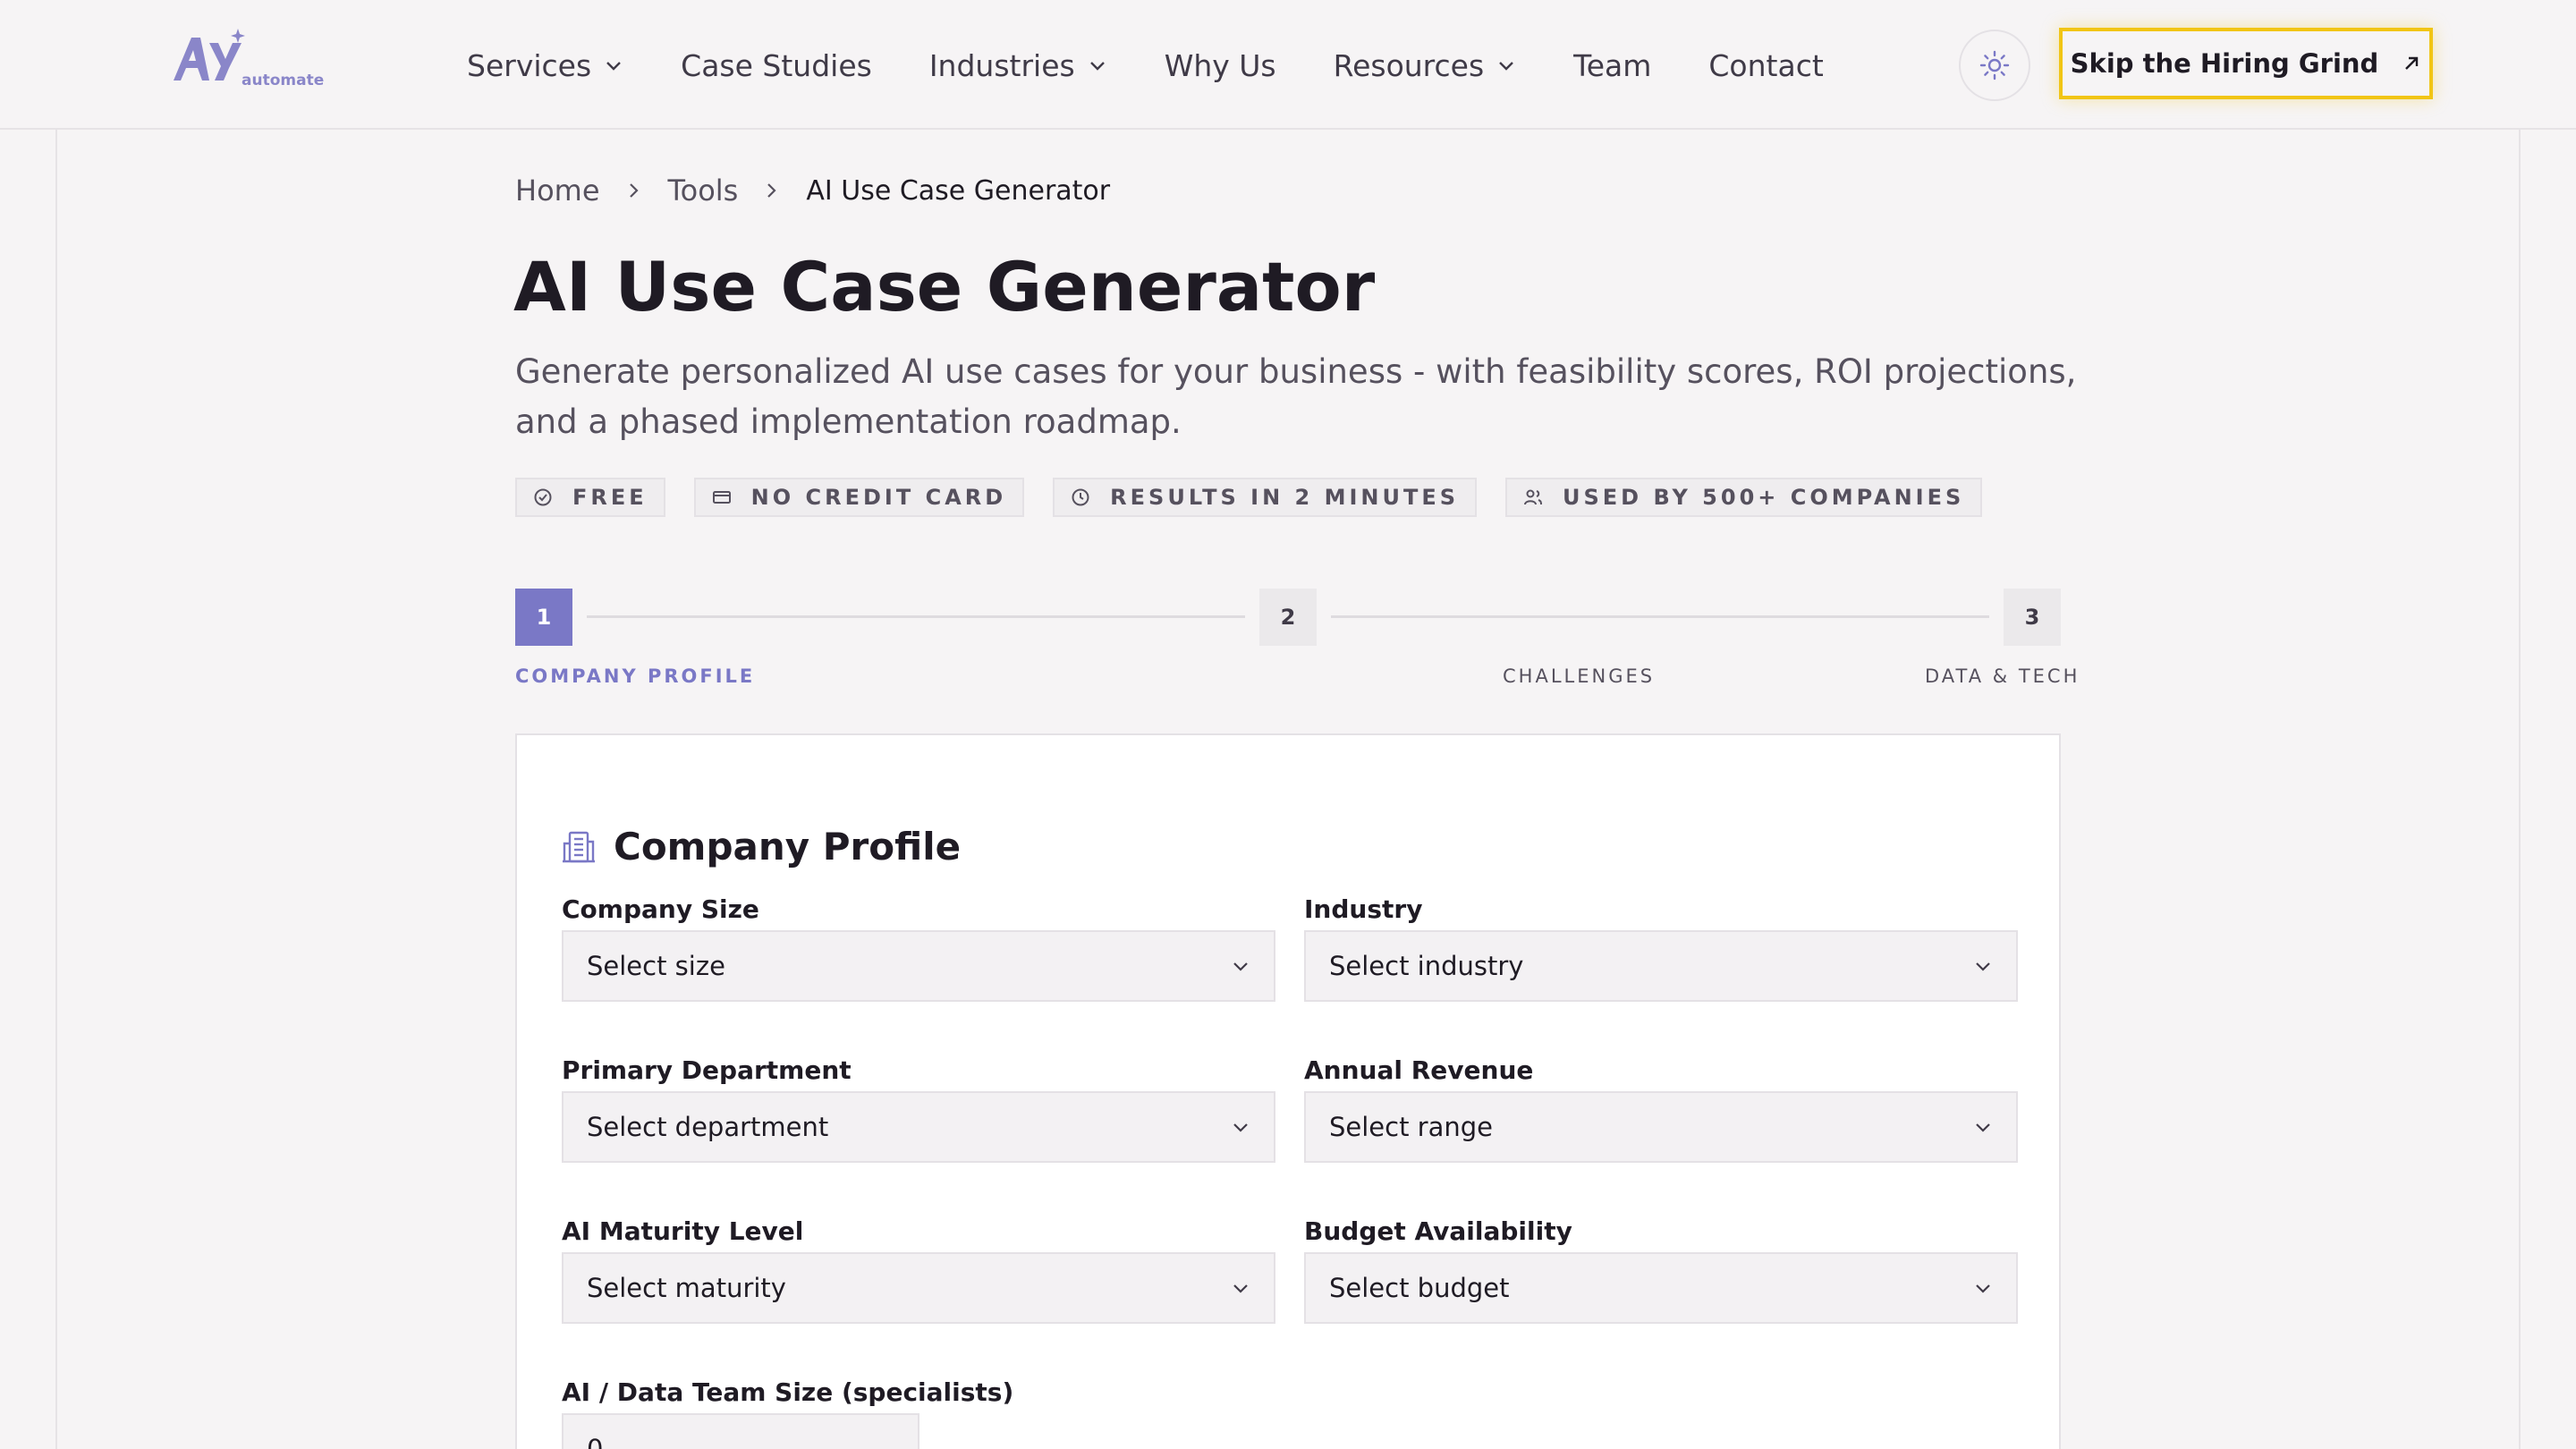  What do you see at coordinates (740, 1431) in the screenshot?
I see `team-size-input: 0` at bounding box center [740, 1431].